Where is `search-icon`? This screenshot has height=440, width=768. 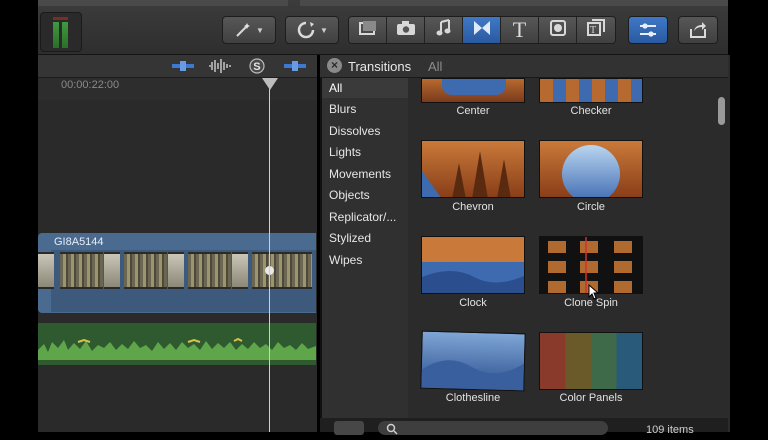 search-icon is located at coordinates (392, 431).